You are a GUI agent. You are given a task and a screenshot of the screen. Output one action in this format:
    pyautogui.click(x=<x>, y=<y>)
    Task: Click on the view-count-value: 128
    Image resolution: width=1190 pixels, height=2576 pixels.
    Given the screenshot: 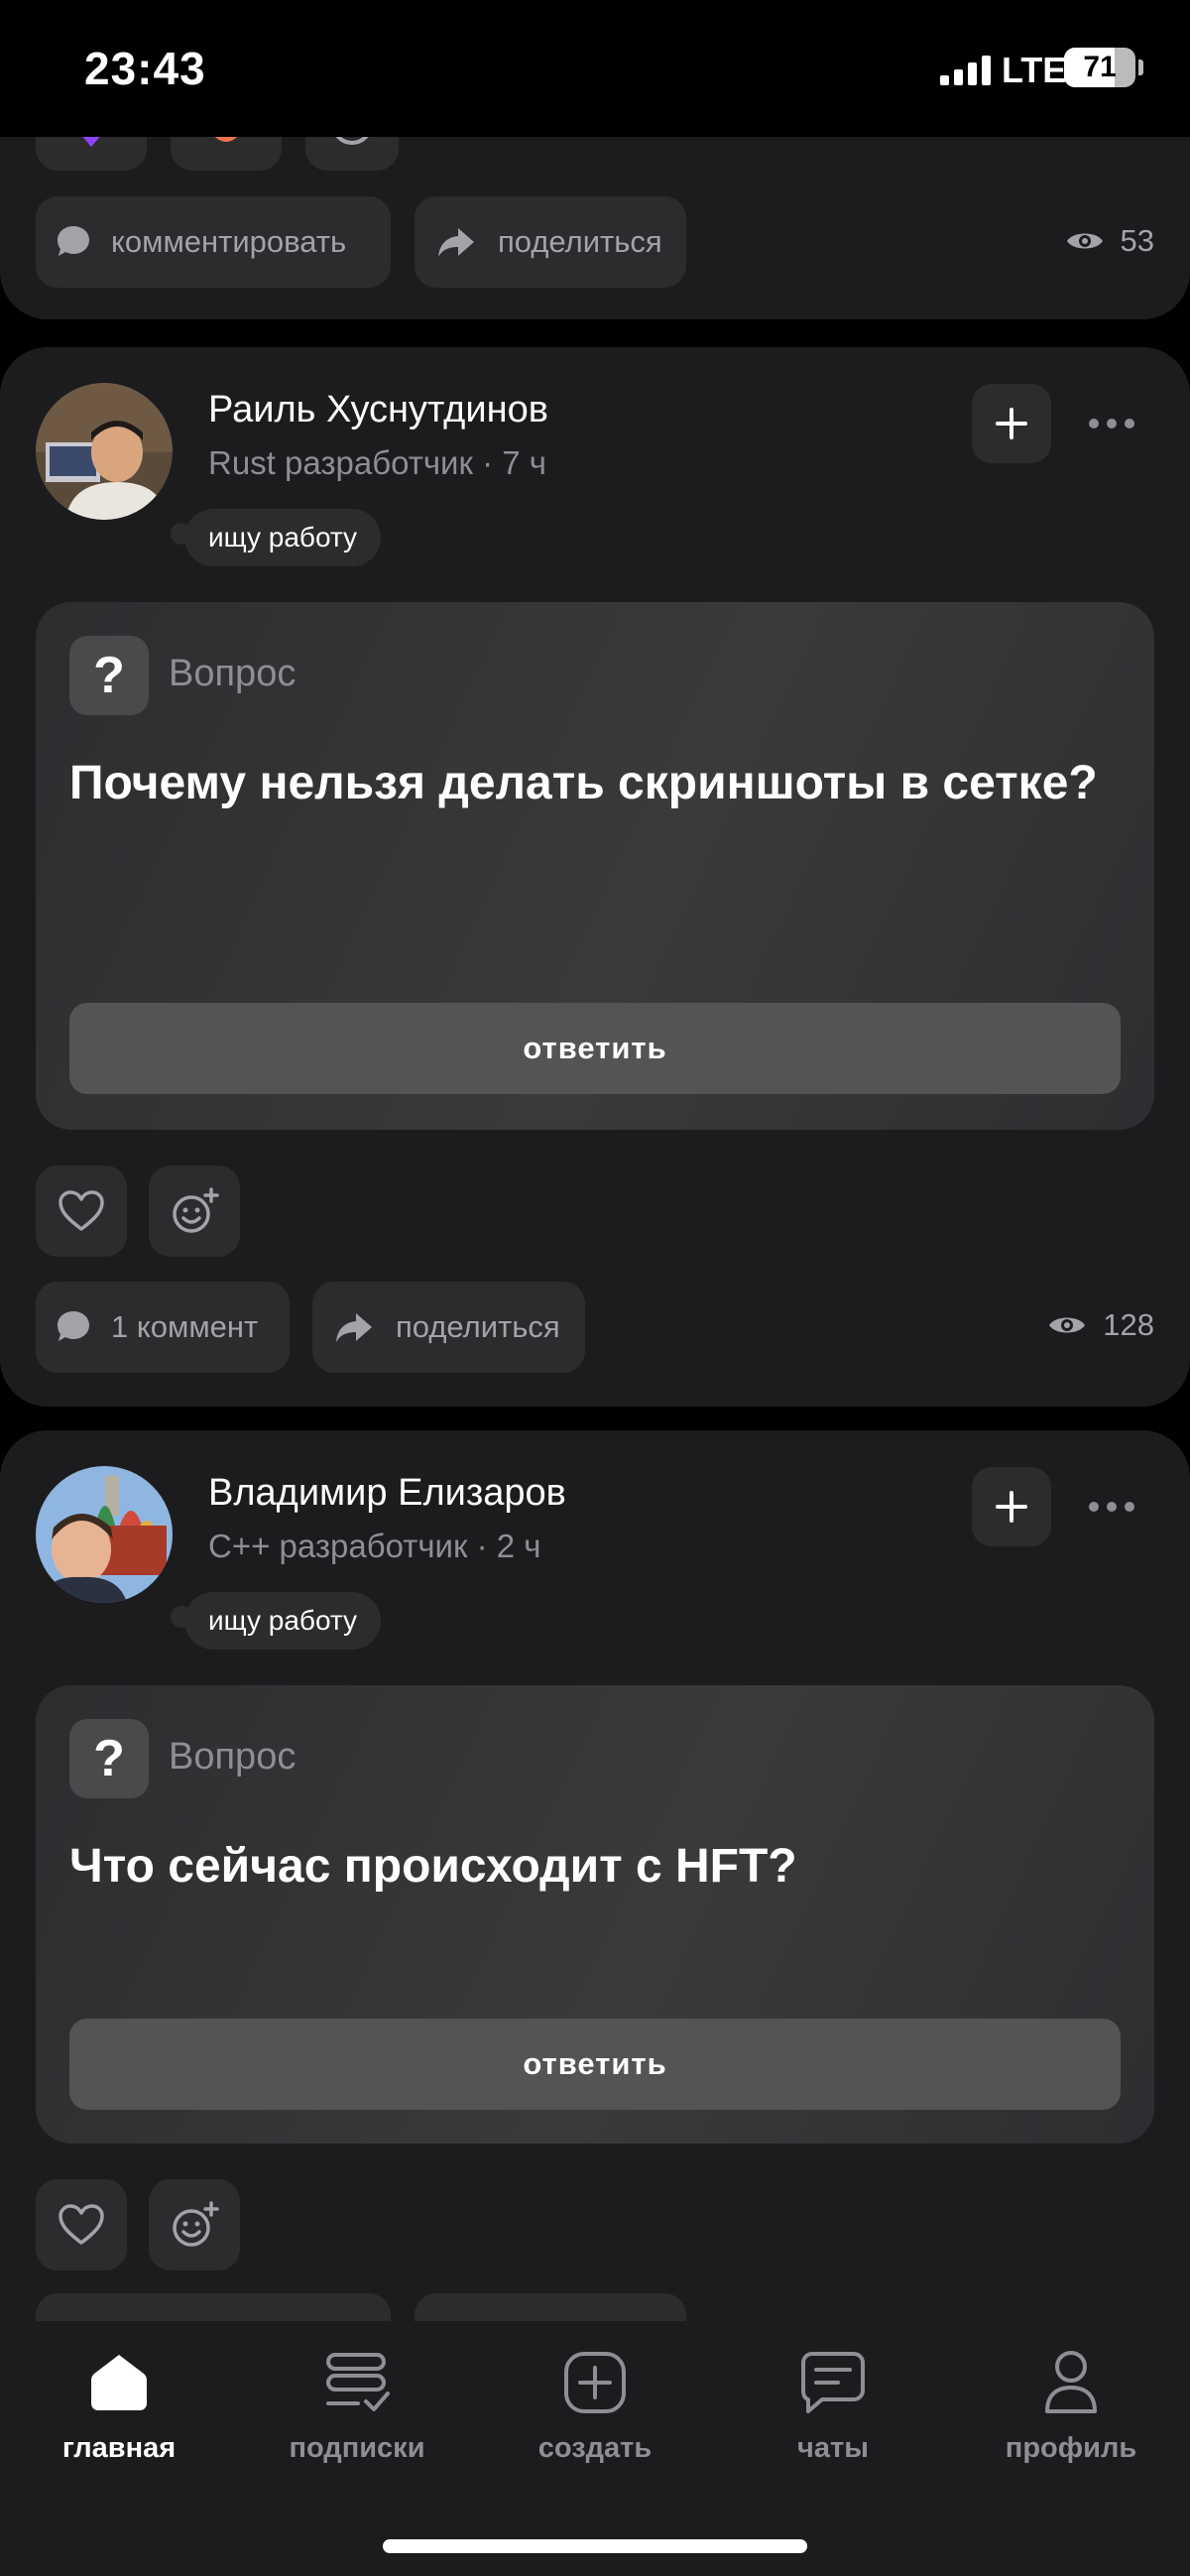 What is the action you would take?
    pyautogui.click(x=1128, y=1324)
    